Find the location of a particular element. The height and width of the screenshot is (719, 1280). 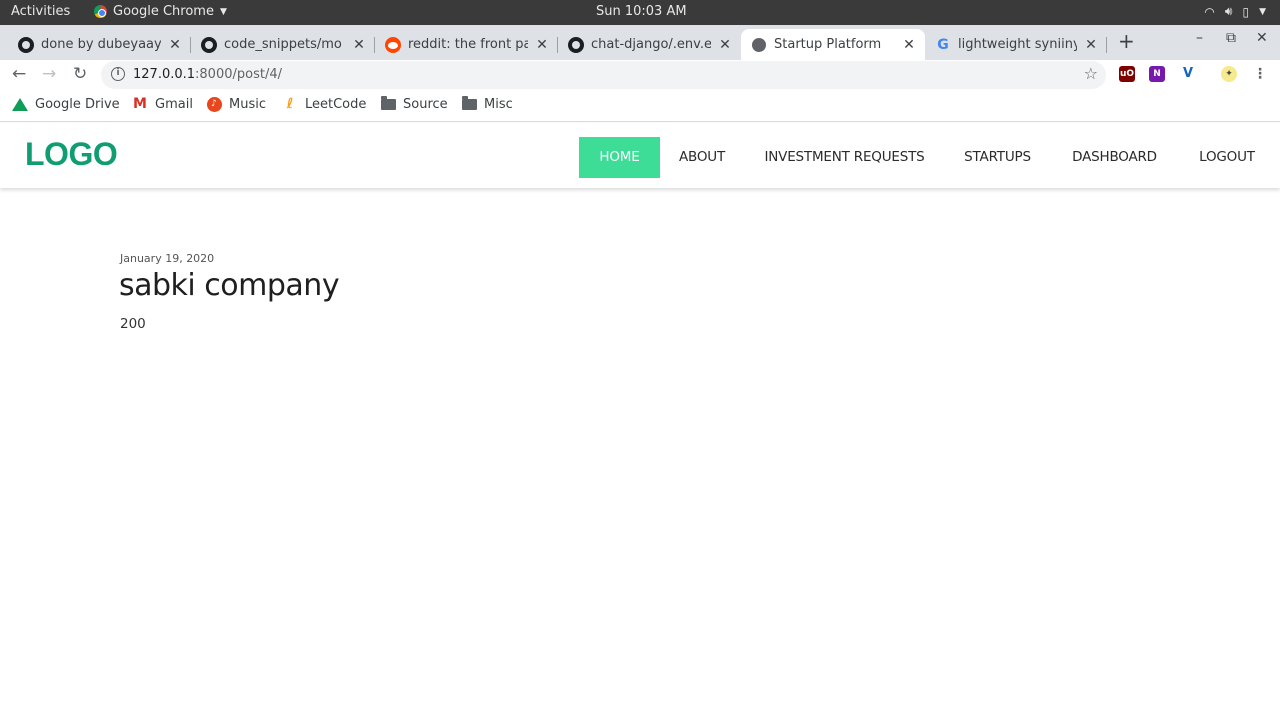

reddit-icon is located at coordinates (393, 44).